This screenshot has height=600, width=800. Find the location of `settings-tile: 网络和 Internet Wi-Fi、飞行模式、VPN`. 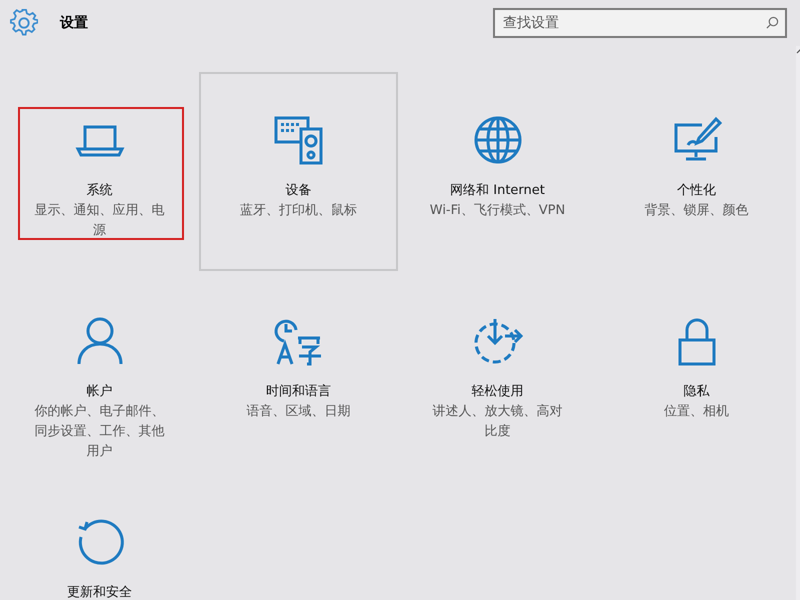

settings-tile: 网络和 Internet Wi-Fi、飞行模式、VPN is located at coordinates (497, 171).